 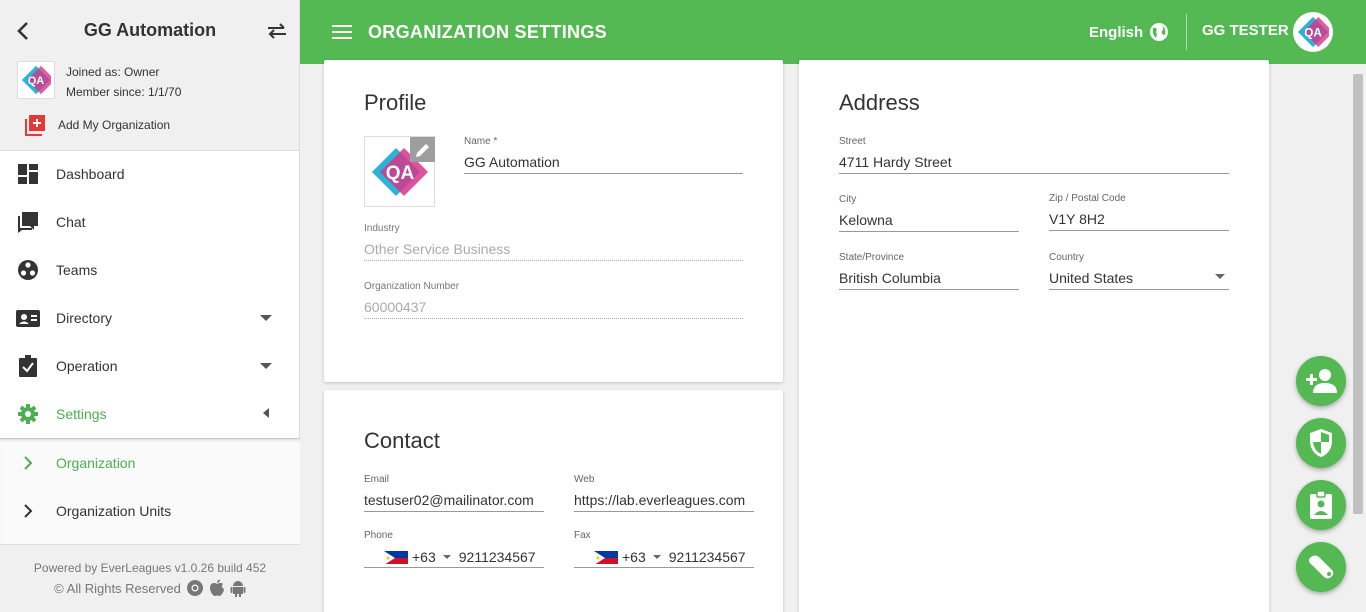 What do you see at coordinates (553, 249) in the screenshot?
I see `industry-value: Other Service Business` at bounding box center [553, 249].